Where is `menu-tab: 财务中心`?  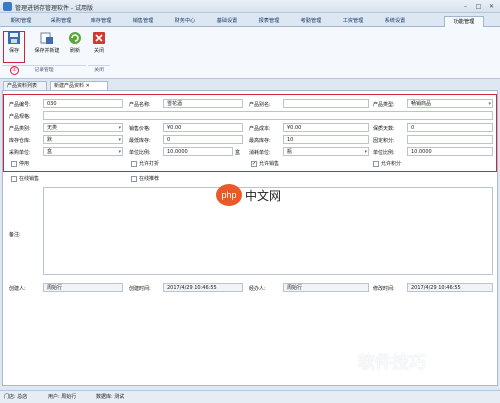 menu-tab: 财务中心 is located at coordinates (185, 21).